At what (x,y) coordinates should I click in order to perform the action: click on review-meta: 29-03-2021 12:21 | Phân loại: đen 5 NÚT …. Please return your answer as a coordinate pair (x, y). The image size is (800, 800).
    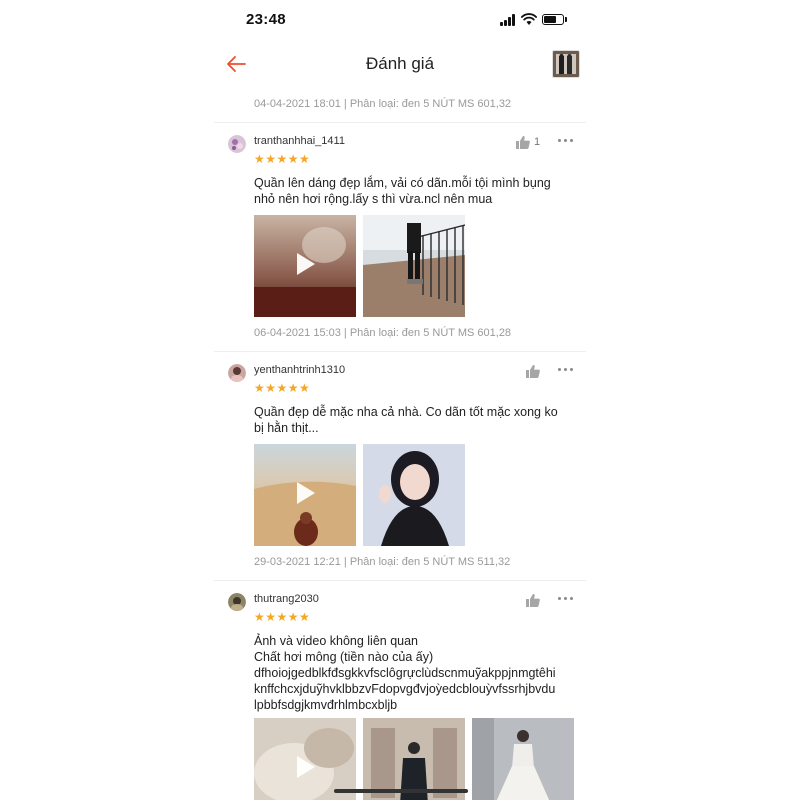
    Looking at the image, I should click on (382, 562).